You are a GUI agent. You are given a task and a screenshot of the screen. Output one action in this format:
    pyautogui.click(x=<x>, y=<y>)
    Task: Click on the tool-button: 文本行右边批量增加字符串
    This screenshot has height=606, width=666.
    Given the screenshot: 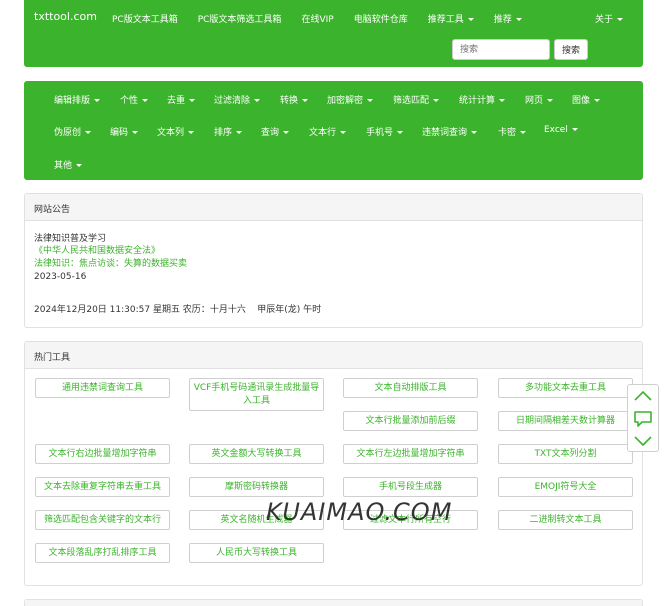 What is the action you would take?
    pyautogui.click(x=102, y=454)
    